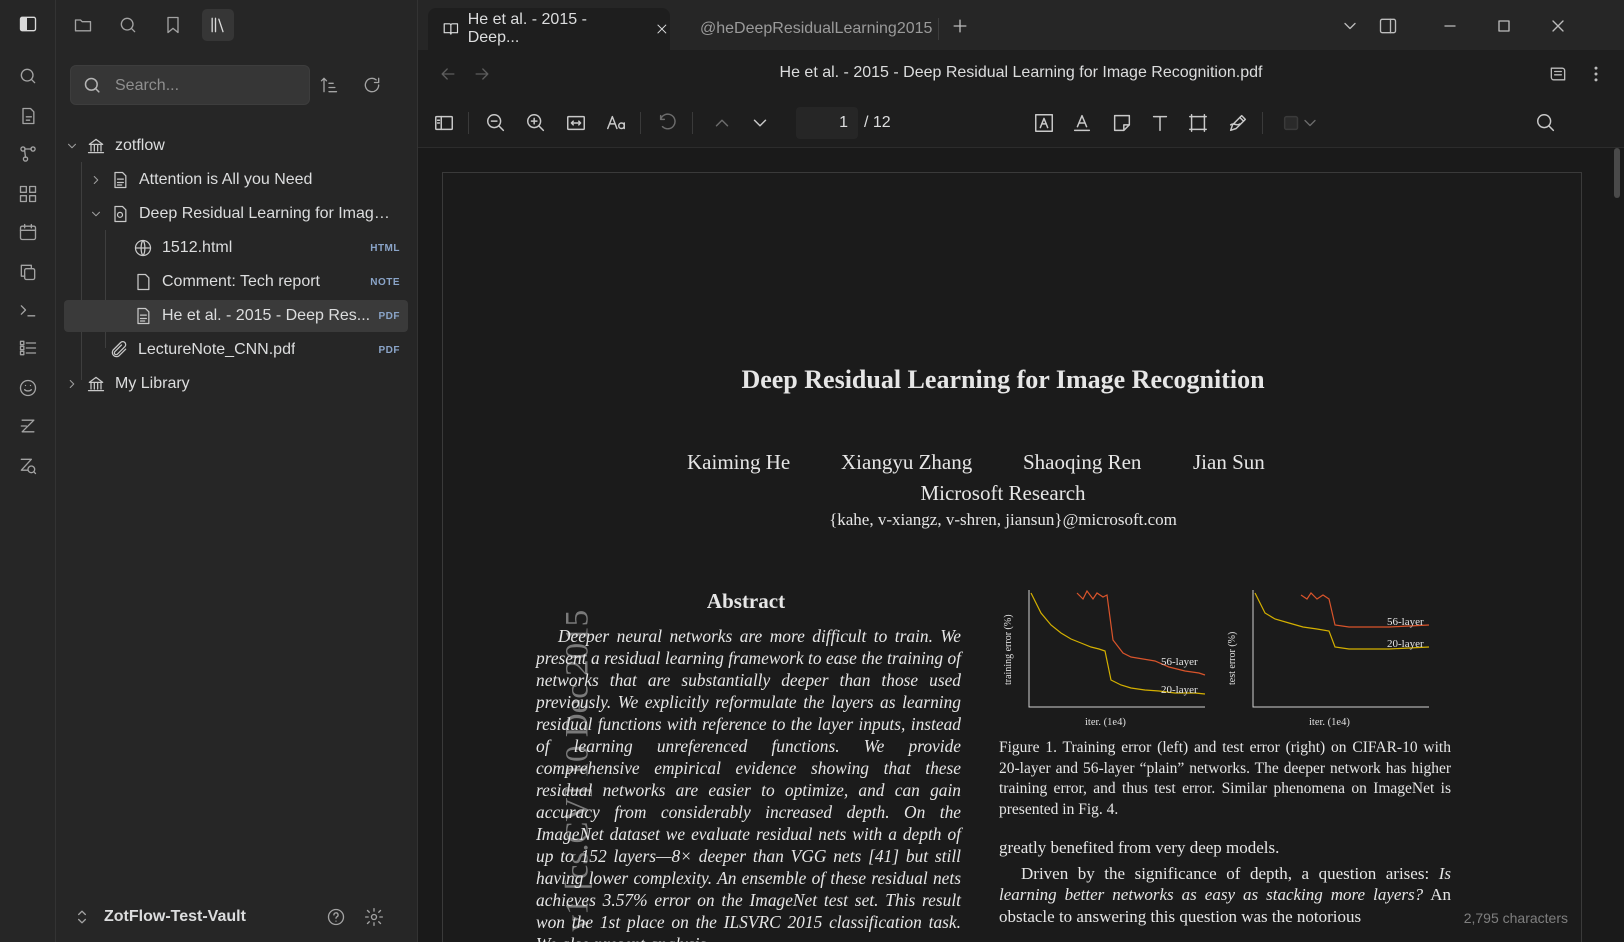  Describe the element at coordinates (1198, 123) in the screenshot. I see `area-select-icon` at that location.